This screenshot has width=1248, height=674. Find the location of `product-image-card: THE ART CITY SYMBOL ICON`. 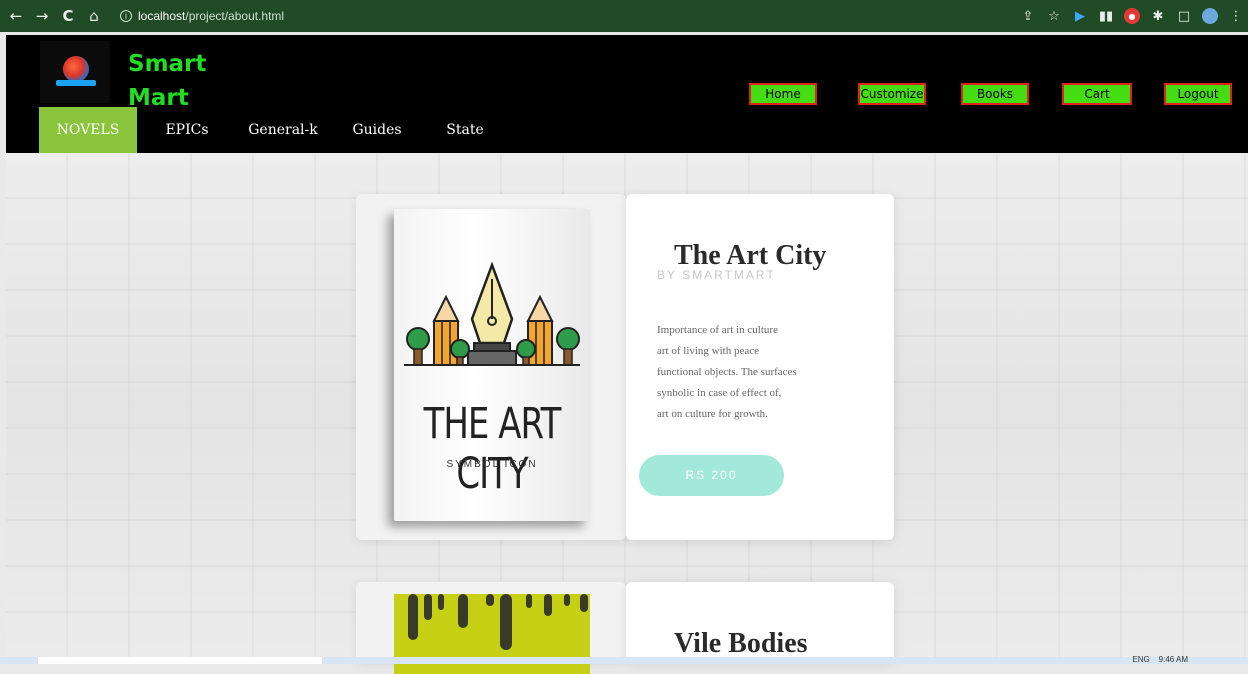

product-image-card: THE ART CITY SYMBOL ICON is located at coordinates (491, 367).